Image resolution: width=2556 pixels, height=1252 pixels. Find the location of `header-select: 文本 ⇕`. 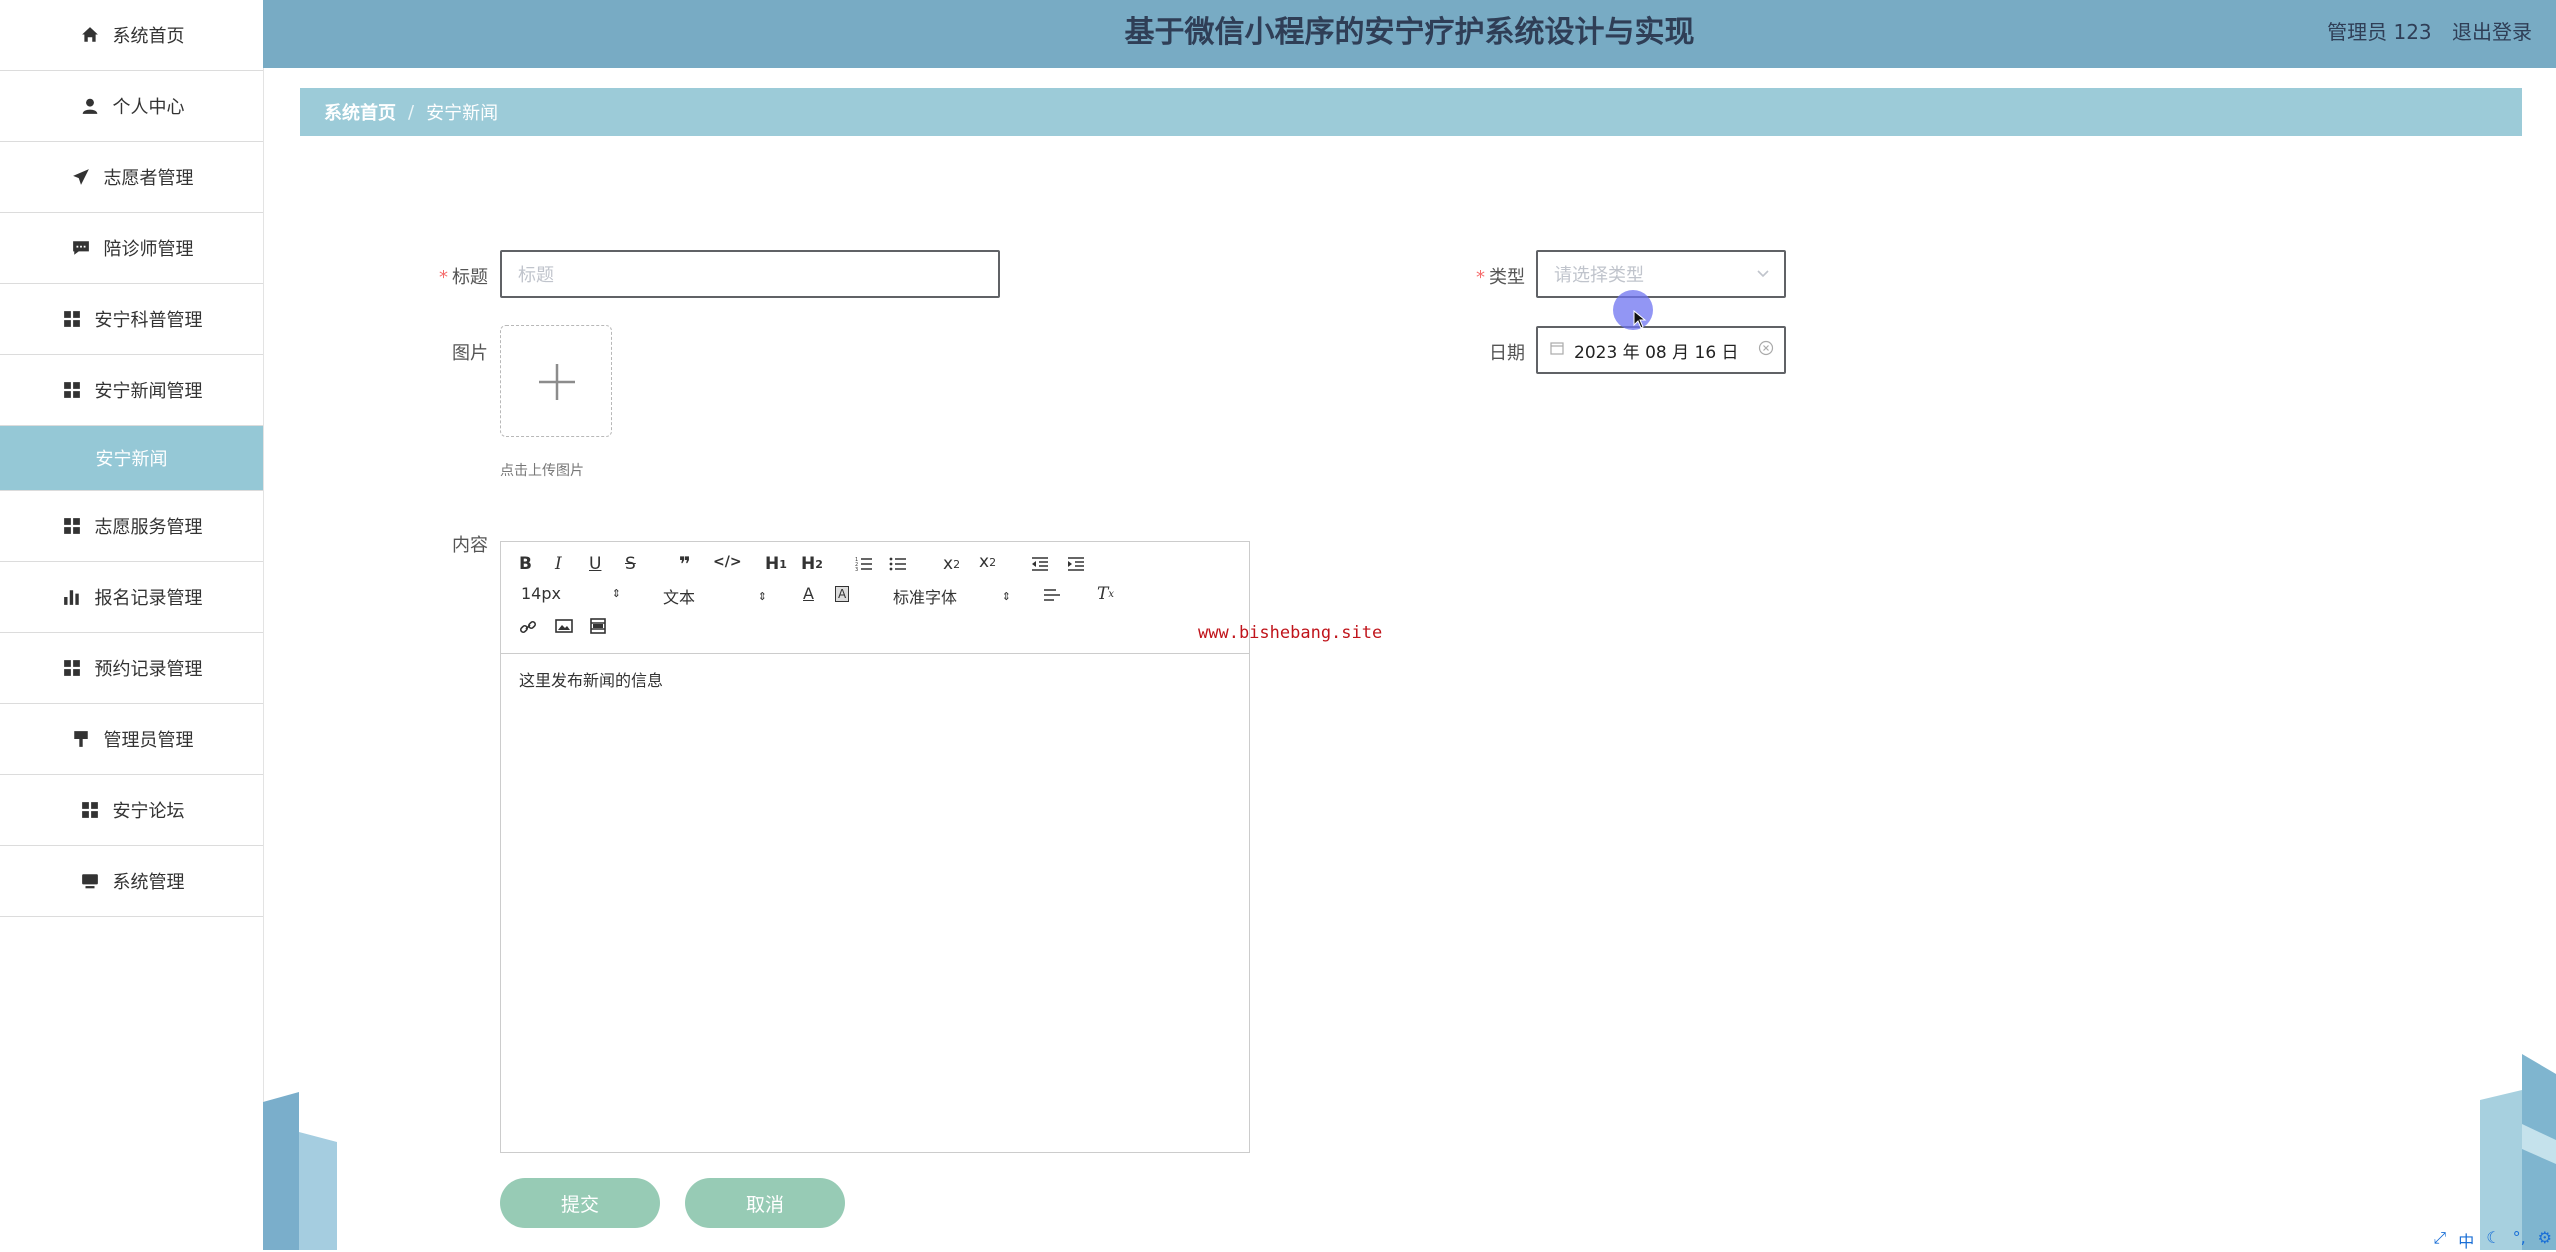

header-select: 文本 ⇕ is located at coordinates (715, 596).